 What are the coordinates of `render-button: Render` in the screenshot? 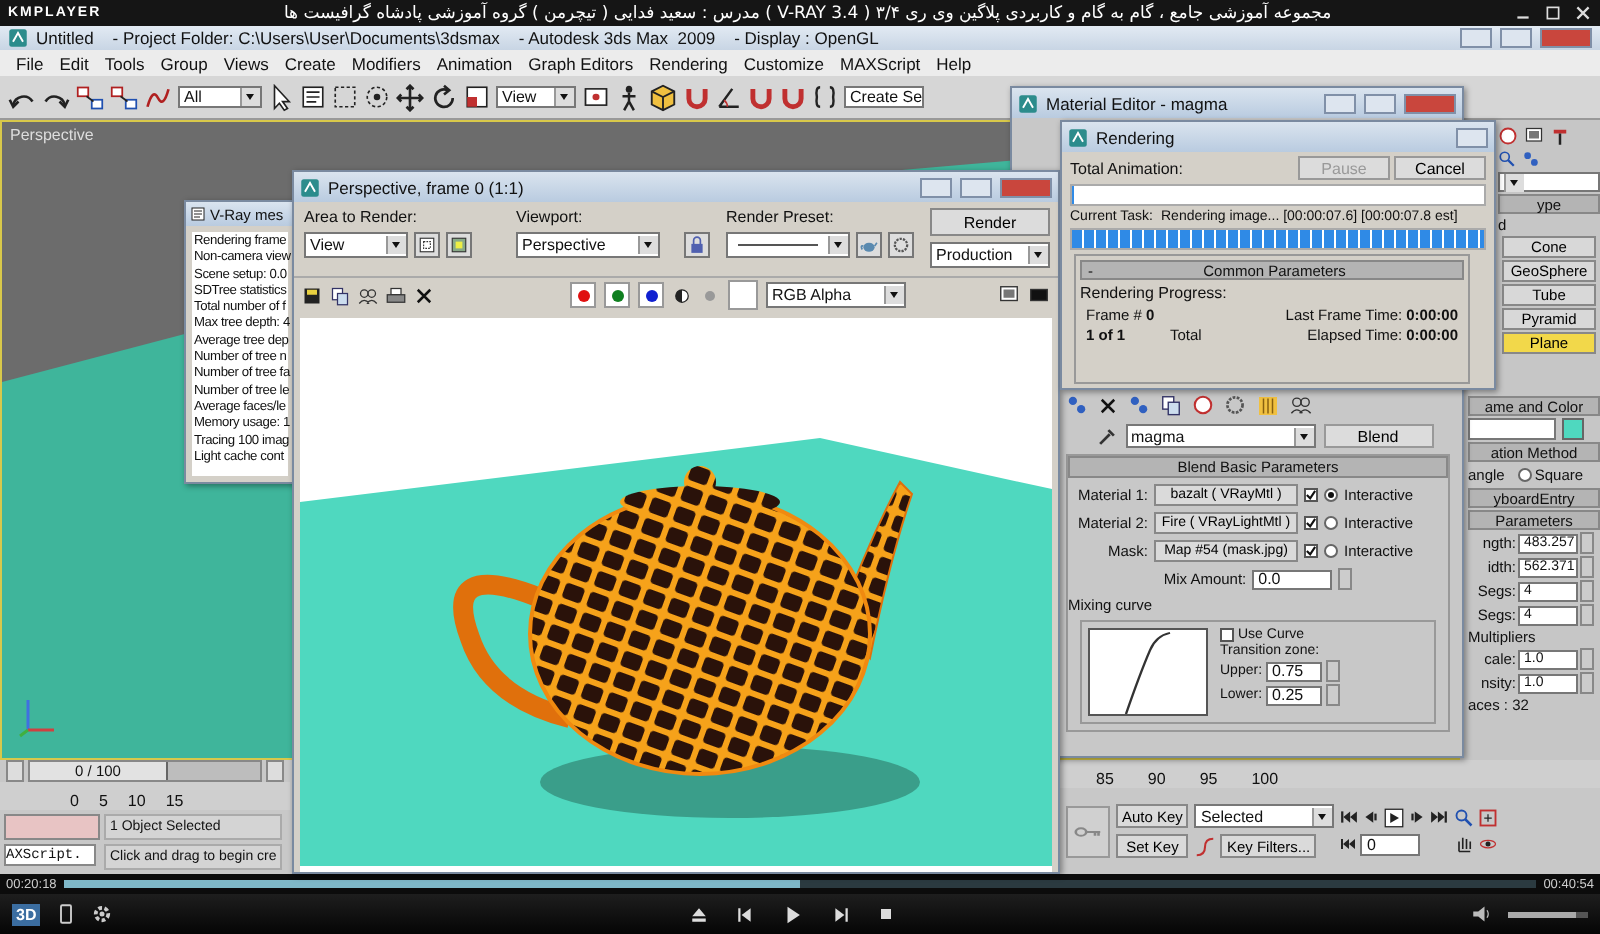 It's located at (990, 222).